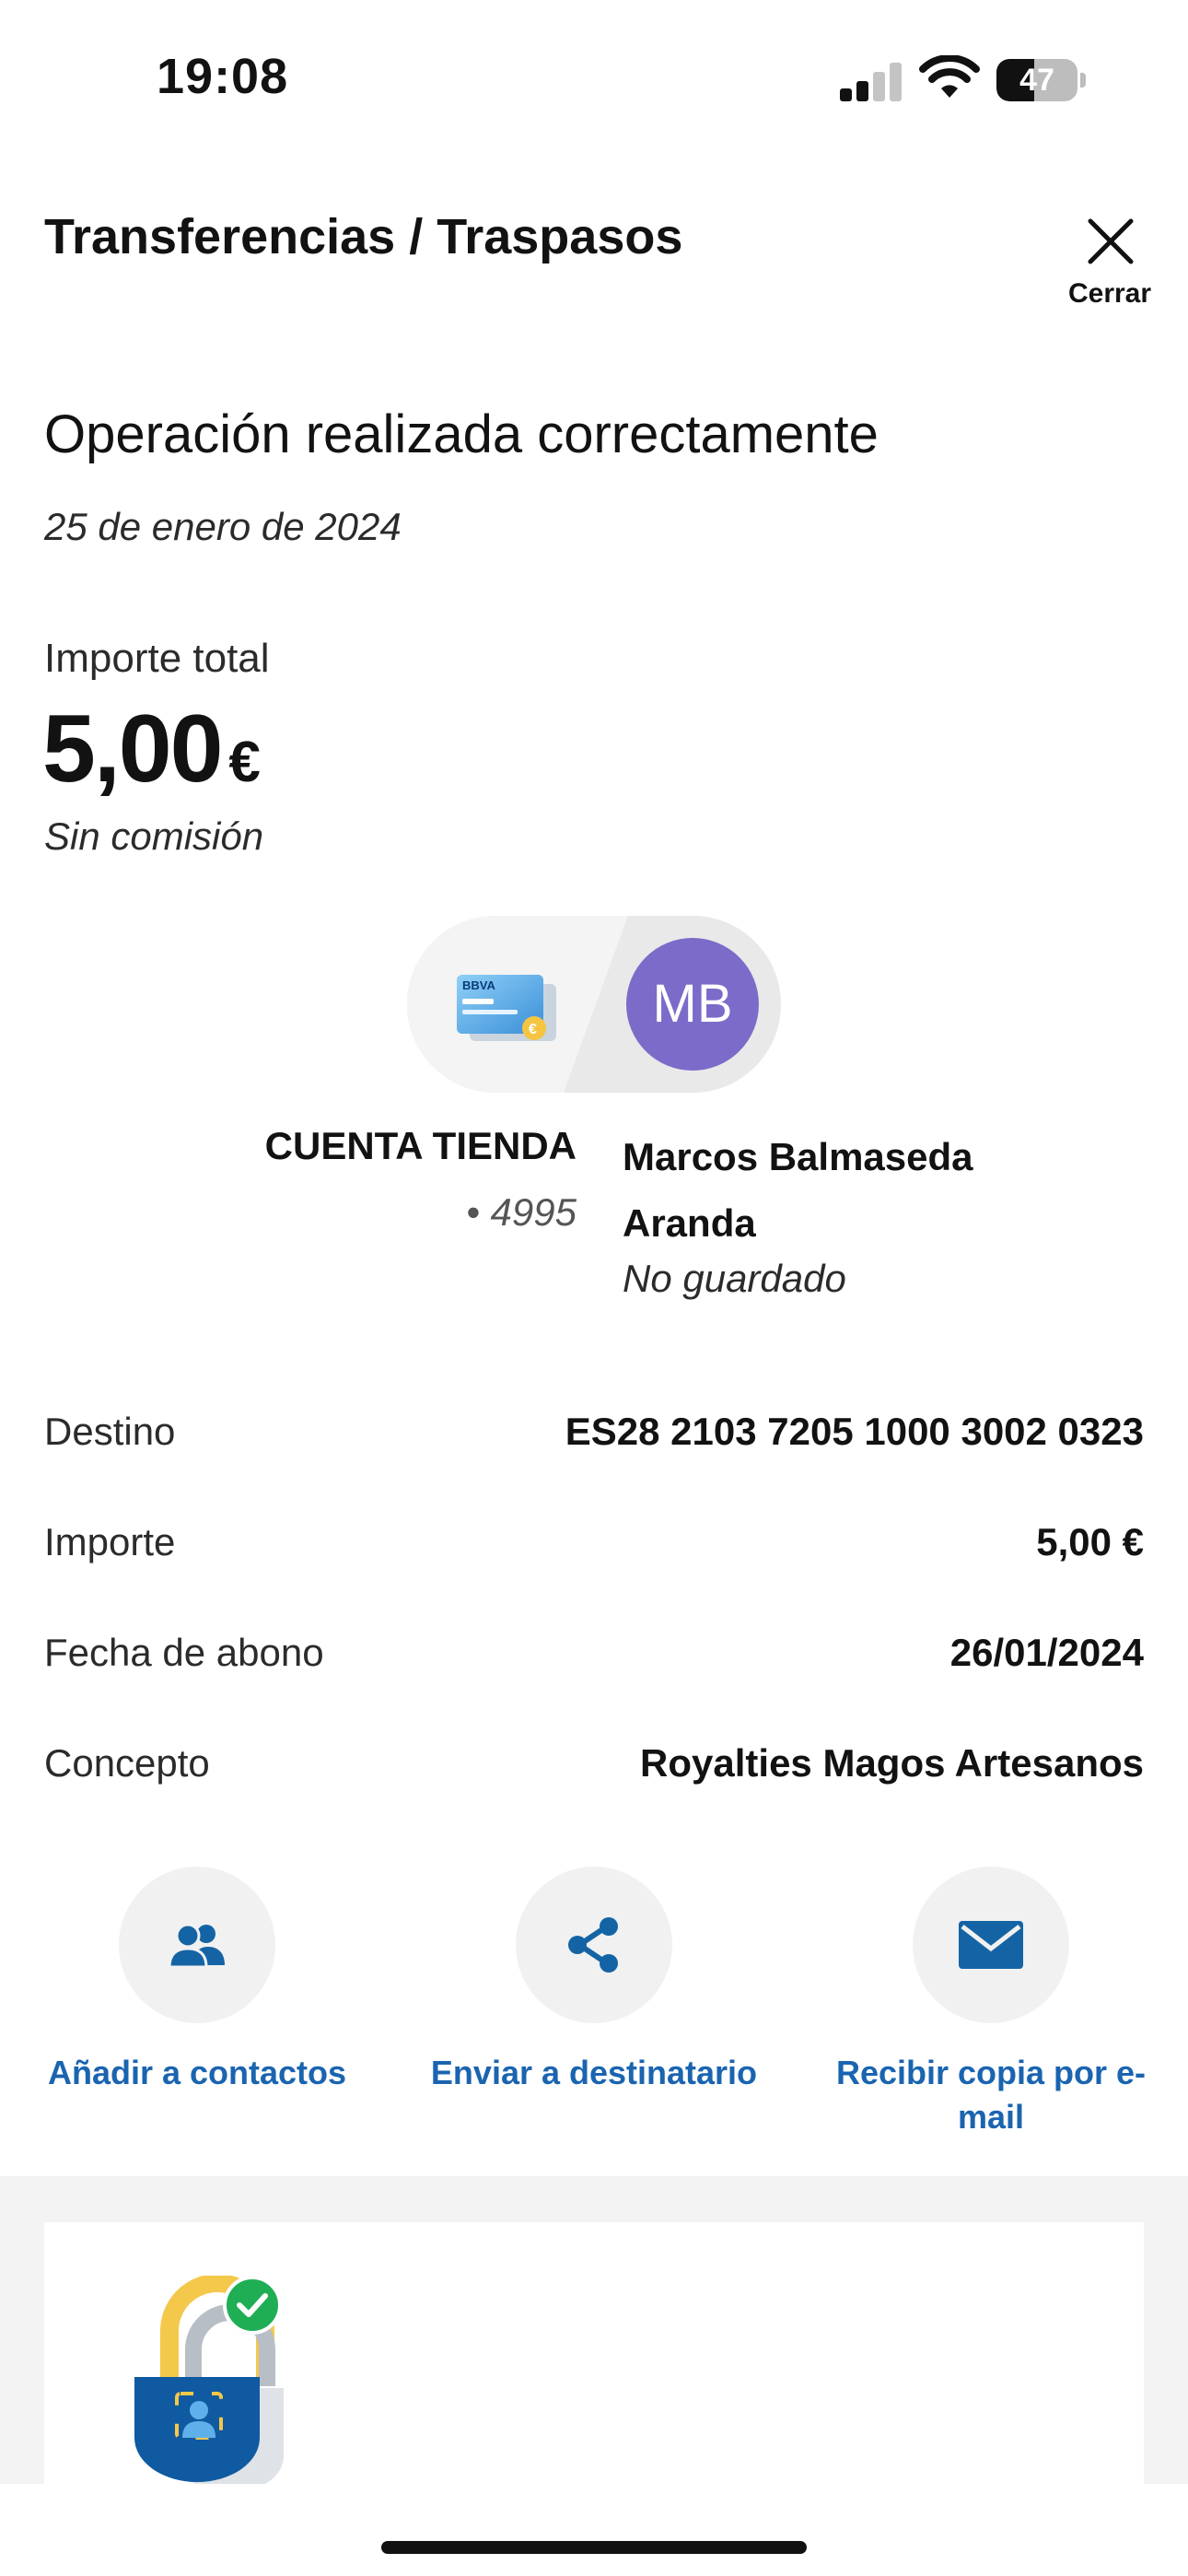 This screenshot has width=1188, height=2576. Describe the element at coordinates (1036, 80) in the screenshot. I see `battery-level-text: 47` at that location.